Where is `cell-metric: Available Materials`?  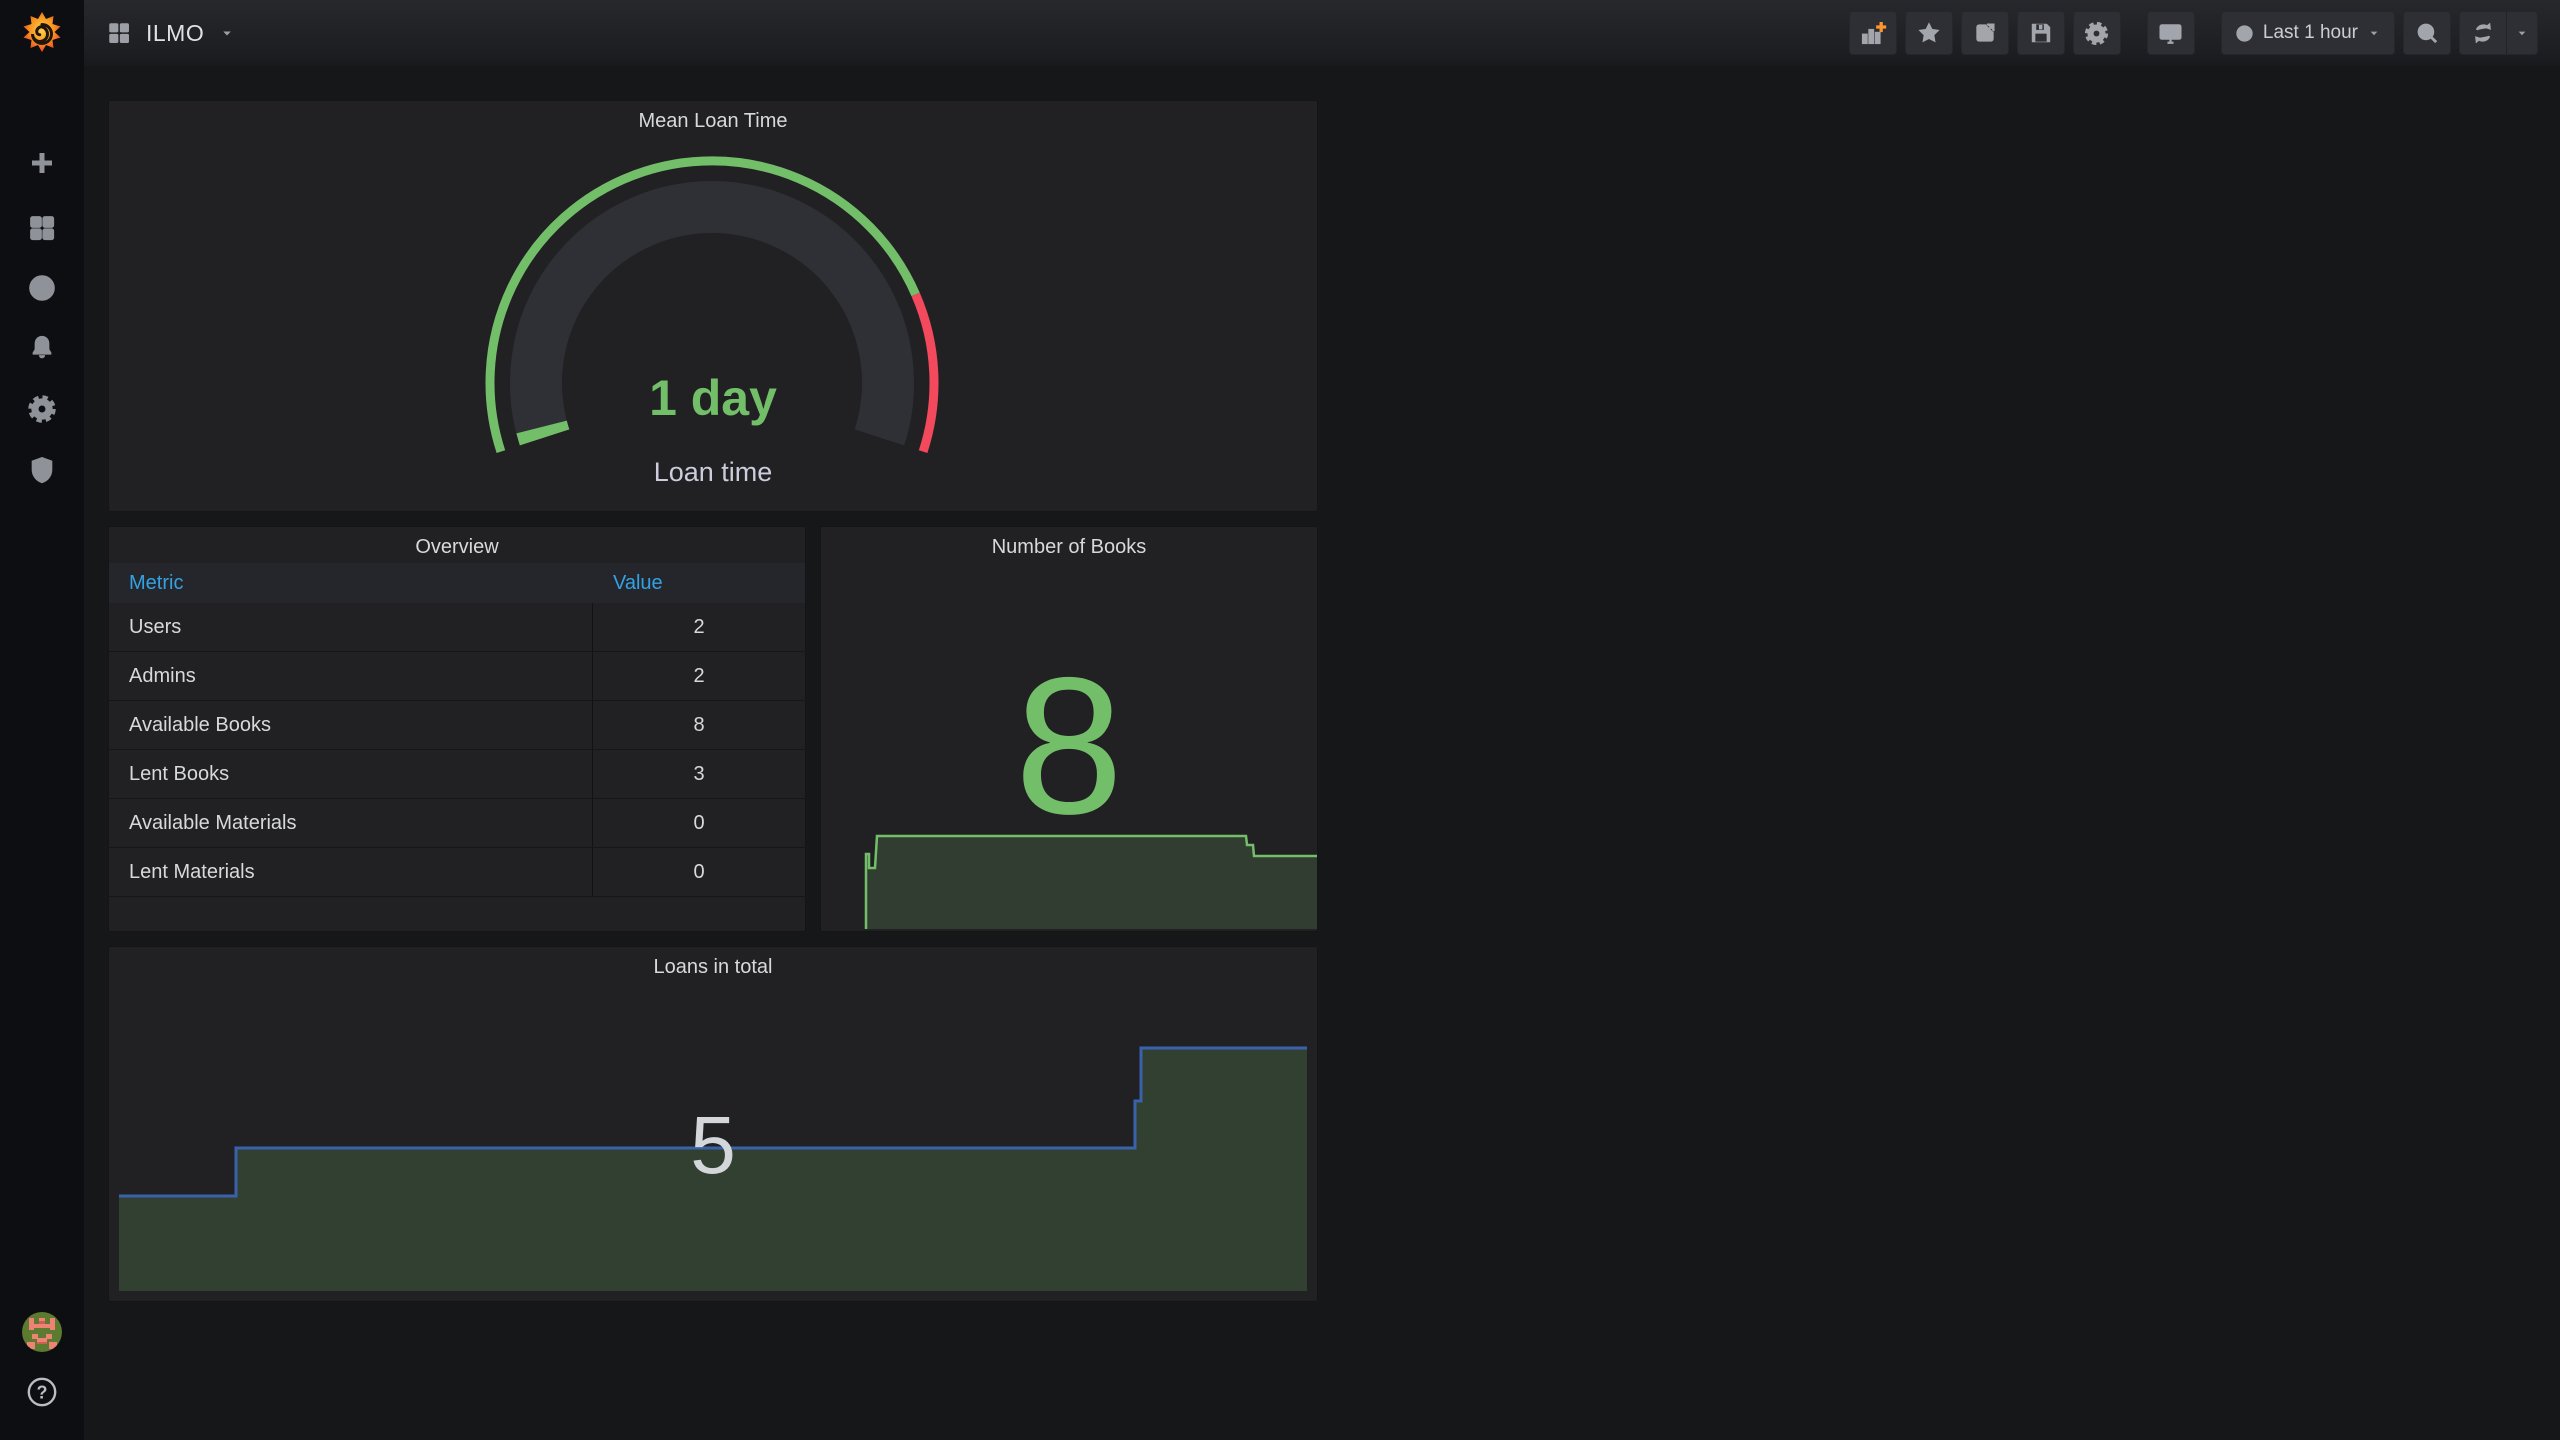
cell-metric: Available Materials is located at coordinates (213, 822).